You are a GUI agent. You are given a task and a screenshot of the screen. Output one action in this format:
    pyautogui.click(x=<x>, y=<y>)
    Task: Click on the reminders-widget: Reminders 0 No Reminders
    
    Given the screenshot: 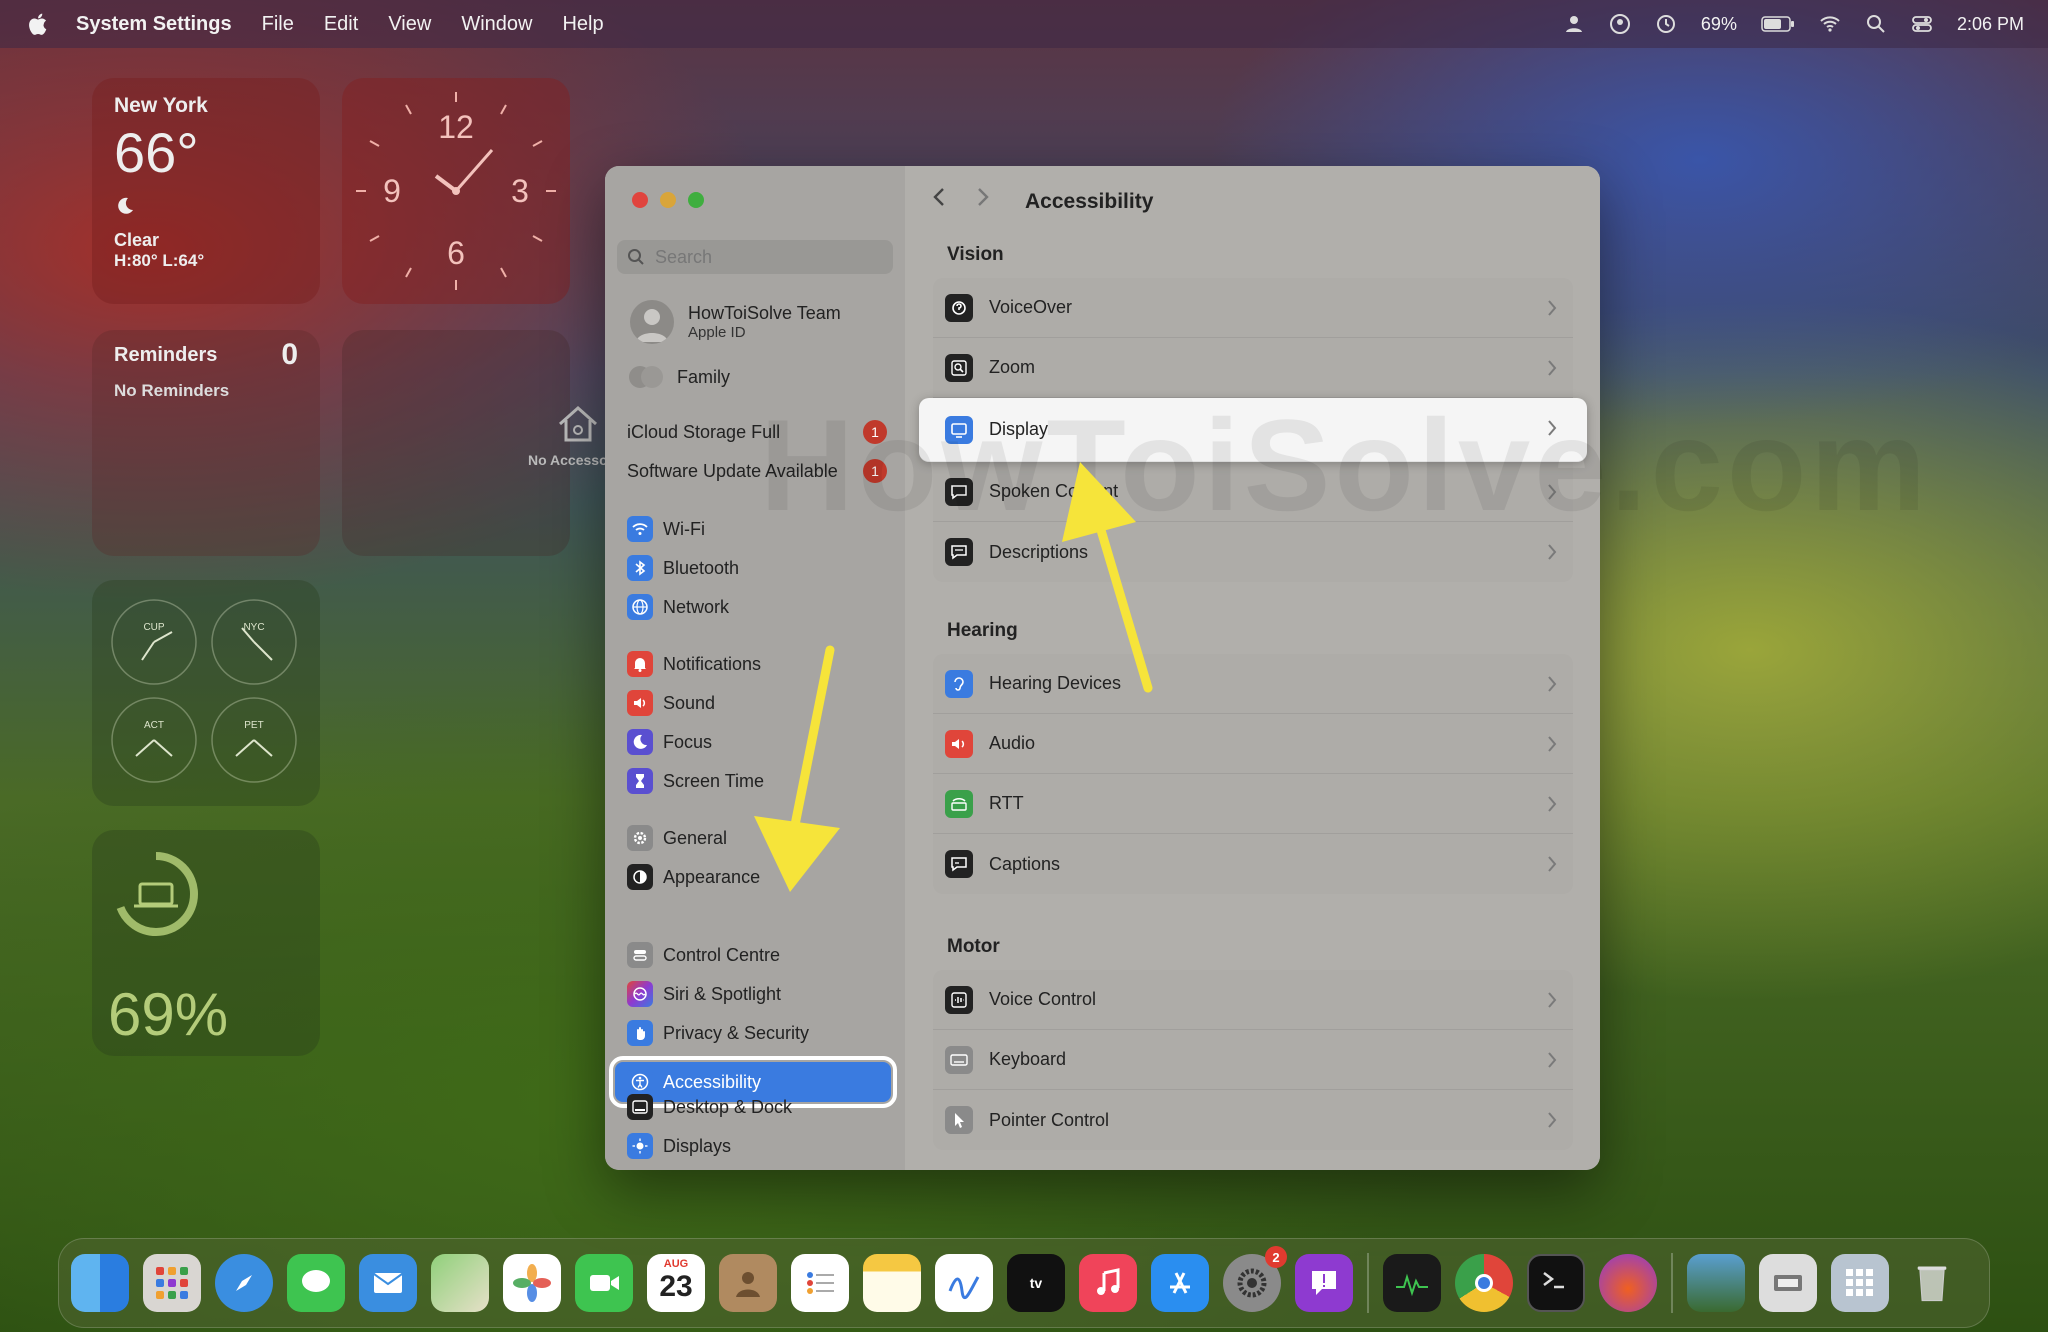 What is the action you would take?
    pyautogui.click(x=206, y=443)
    